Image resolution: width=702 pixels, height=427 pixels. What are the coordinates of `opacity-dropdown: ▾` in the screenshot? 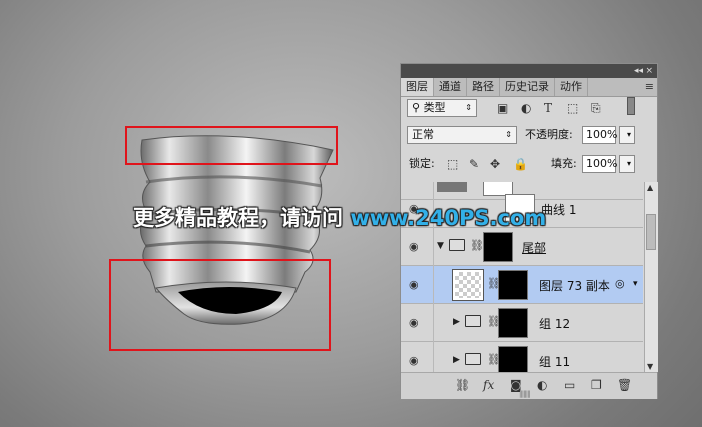 It's located at (627, 135).